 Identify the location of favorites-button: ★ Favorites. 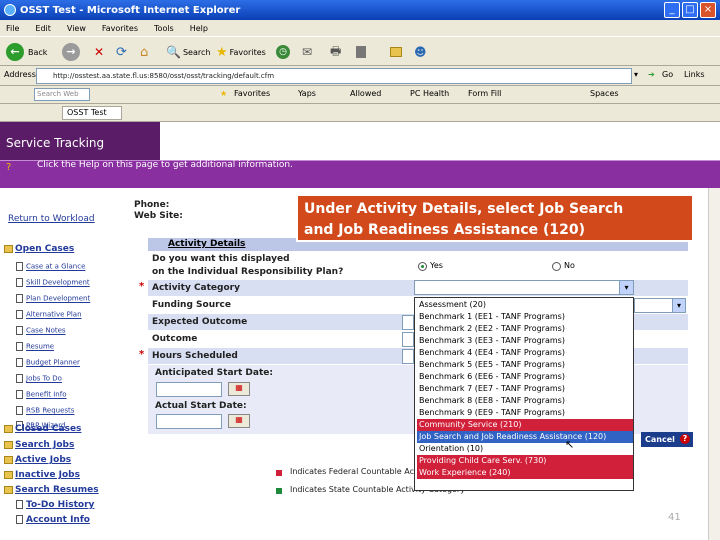
(241, 52).